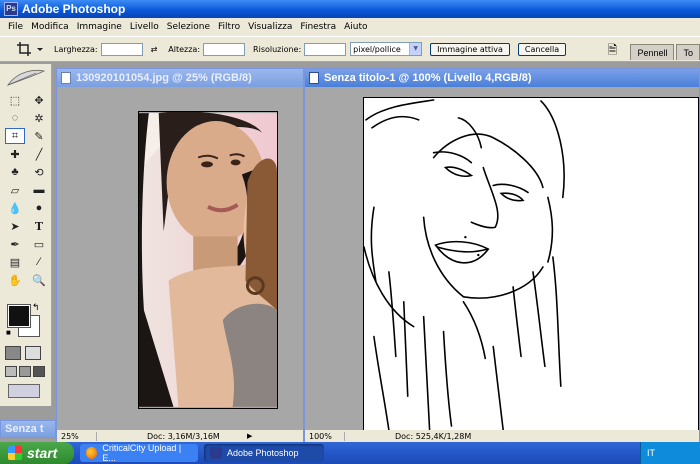 The width and height of the screenshot is (700, 464). What do you see at coordinates (688, 52) in the screenshot?
I see `palette-tab-tool-presets: To` at bounding box center [688, 52].